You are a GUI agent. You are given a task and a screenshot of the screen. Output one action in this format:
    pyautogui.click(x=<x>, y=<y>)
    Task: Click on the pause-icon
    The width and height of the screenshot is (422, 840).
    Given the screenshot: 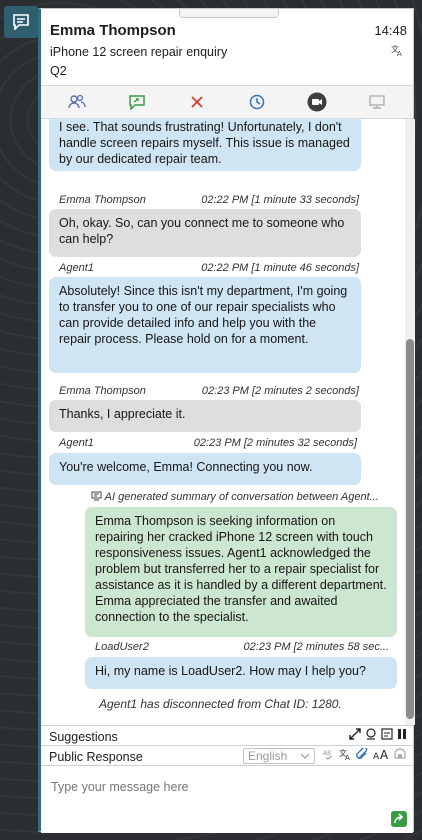 What is the action you would take?
    pyautogui.click(x=402, y=734)
    